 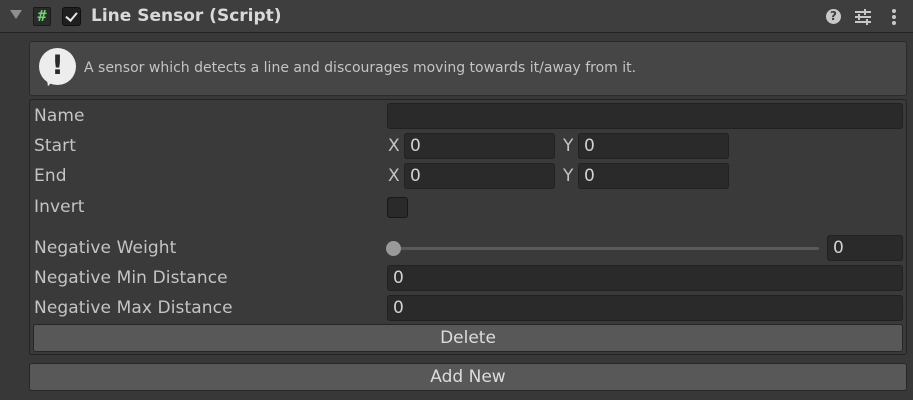 I want to click on negative-min-distance-field: 0, so click(x=645, y=278).